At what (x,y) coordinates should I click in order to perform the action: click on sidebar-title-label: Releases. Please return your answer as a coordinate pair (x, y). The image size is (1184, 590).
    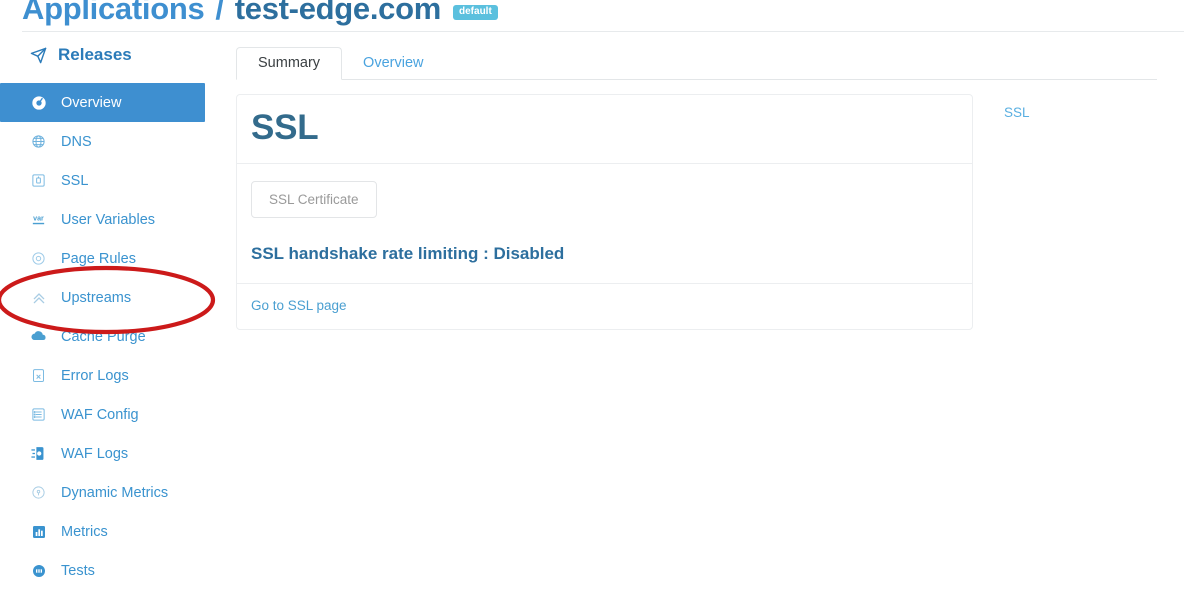
    Looking at the image, I should click on (95, 54).